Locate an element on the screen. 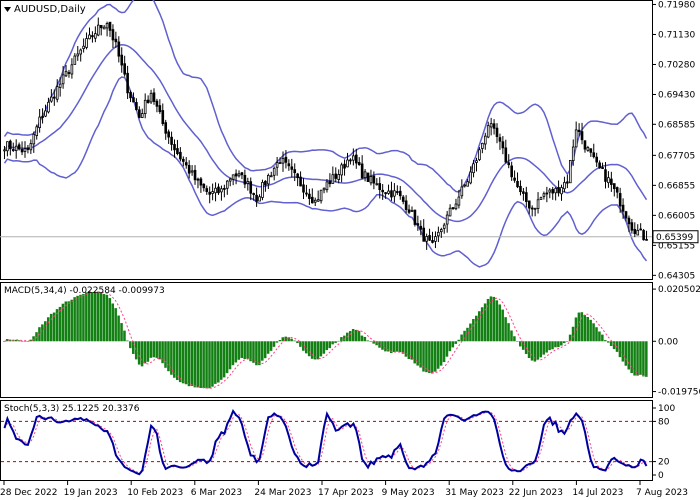 The image size is (700, 500). macd-ytick-label: -0.019756 is located at coordinates (679, 393).